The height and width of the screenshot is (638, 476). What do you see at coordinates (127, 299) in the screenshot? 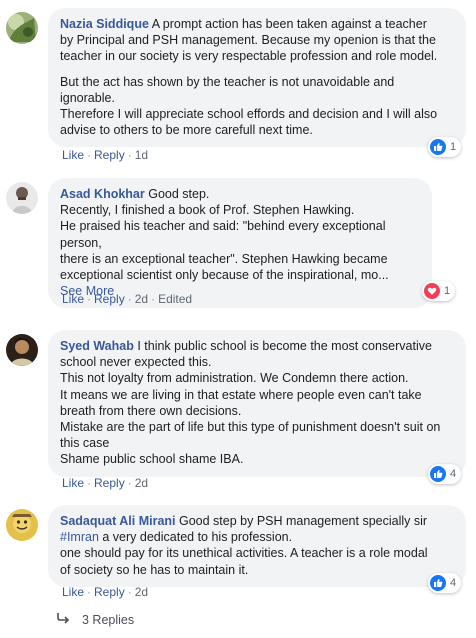
I see `comment-actions: Like · Reply · 2d · Edited` at bounding box center [127, 299].